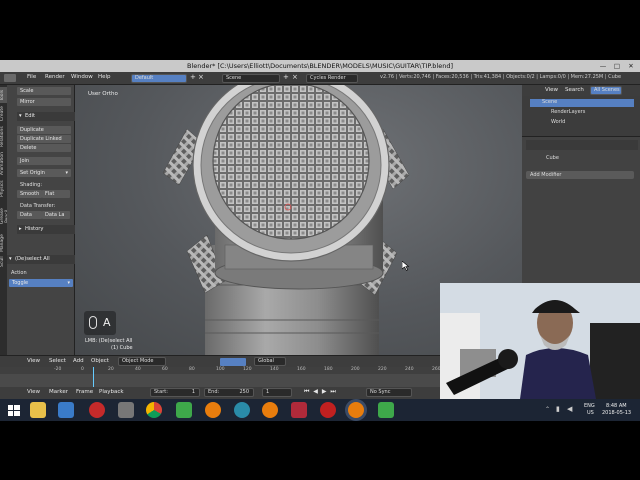 This screenshot has width=640, height=480. Describe the element at coordinates (161, 392) in the screenshot. I see `start-frame-label: Start:` at that location.